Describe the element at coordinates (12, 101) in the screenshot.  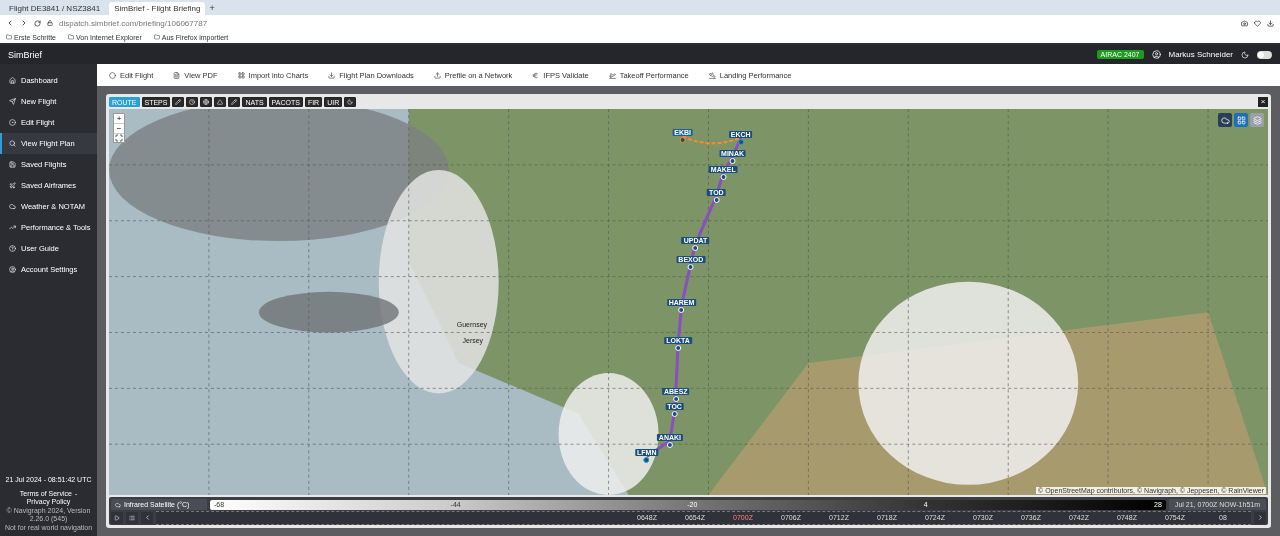
I see `send-icon` at that location.